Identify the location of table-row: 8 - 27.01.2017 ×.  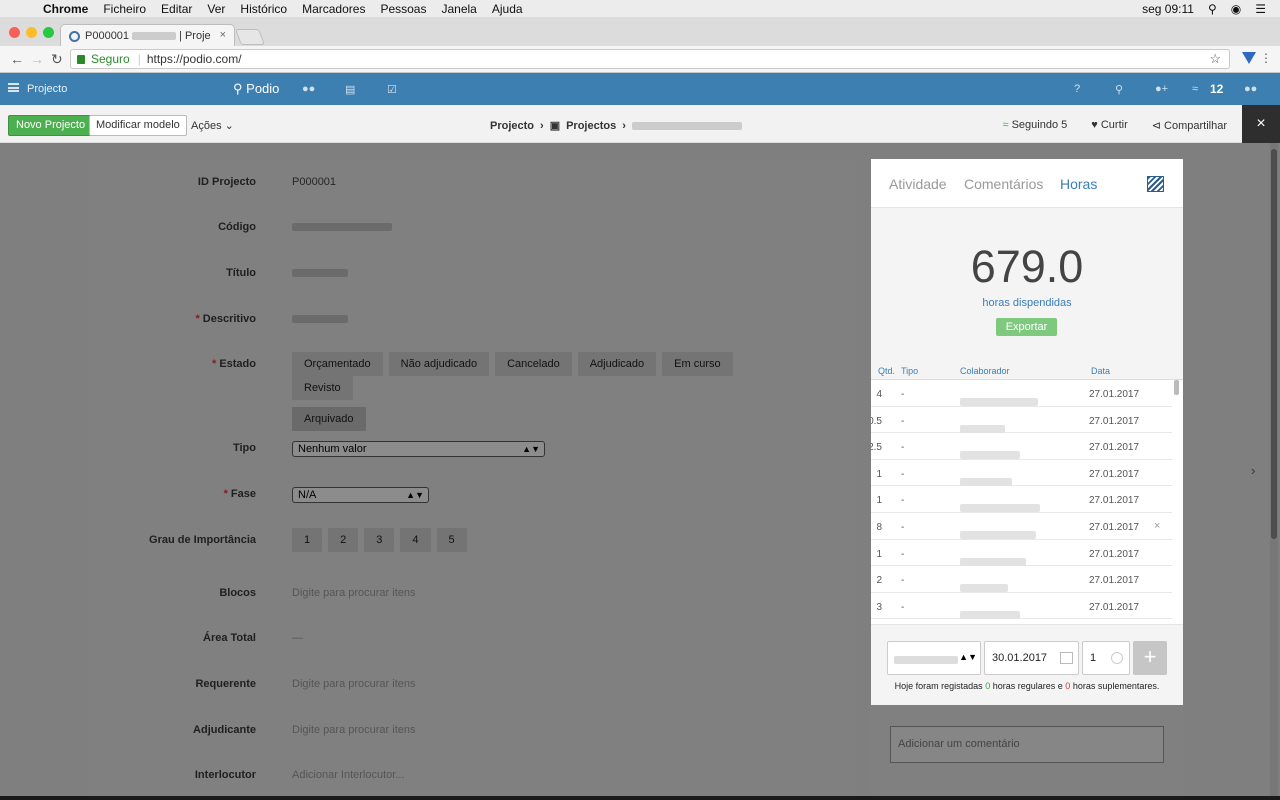
(1021, 526).